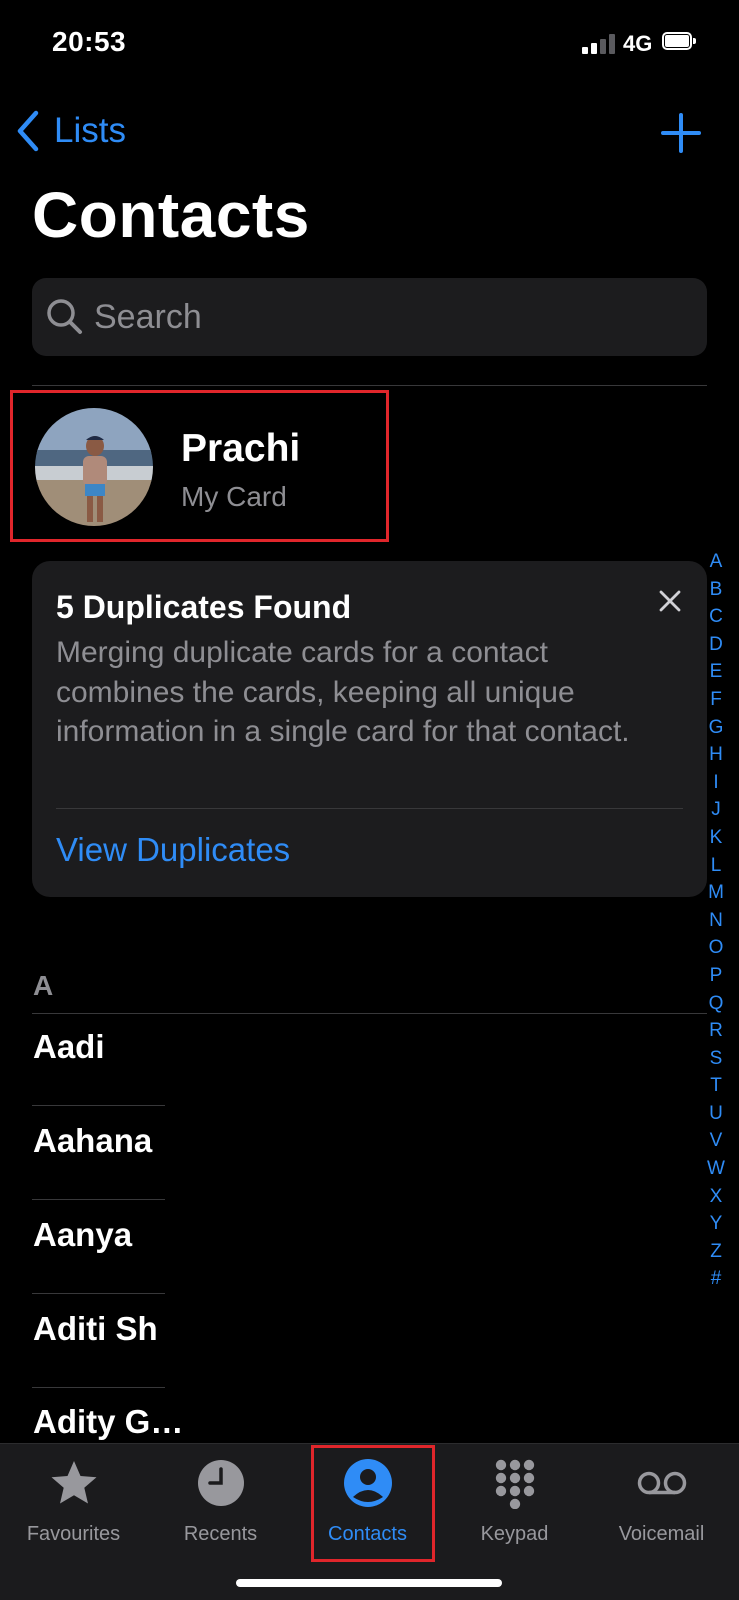  I want to click on highlight-box, so click(373, 1503).